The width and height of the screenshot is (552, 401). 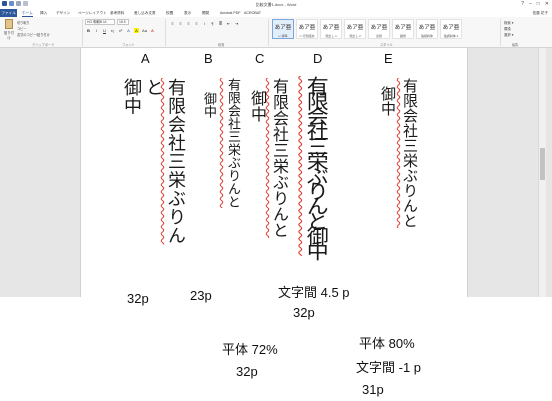 I want to click on underline-button: U, so click(x=104, y=30).